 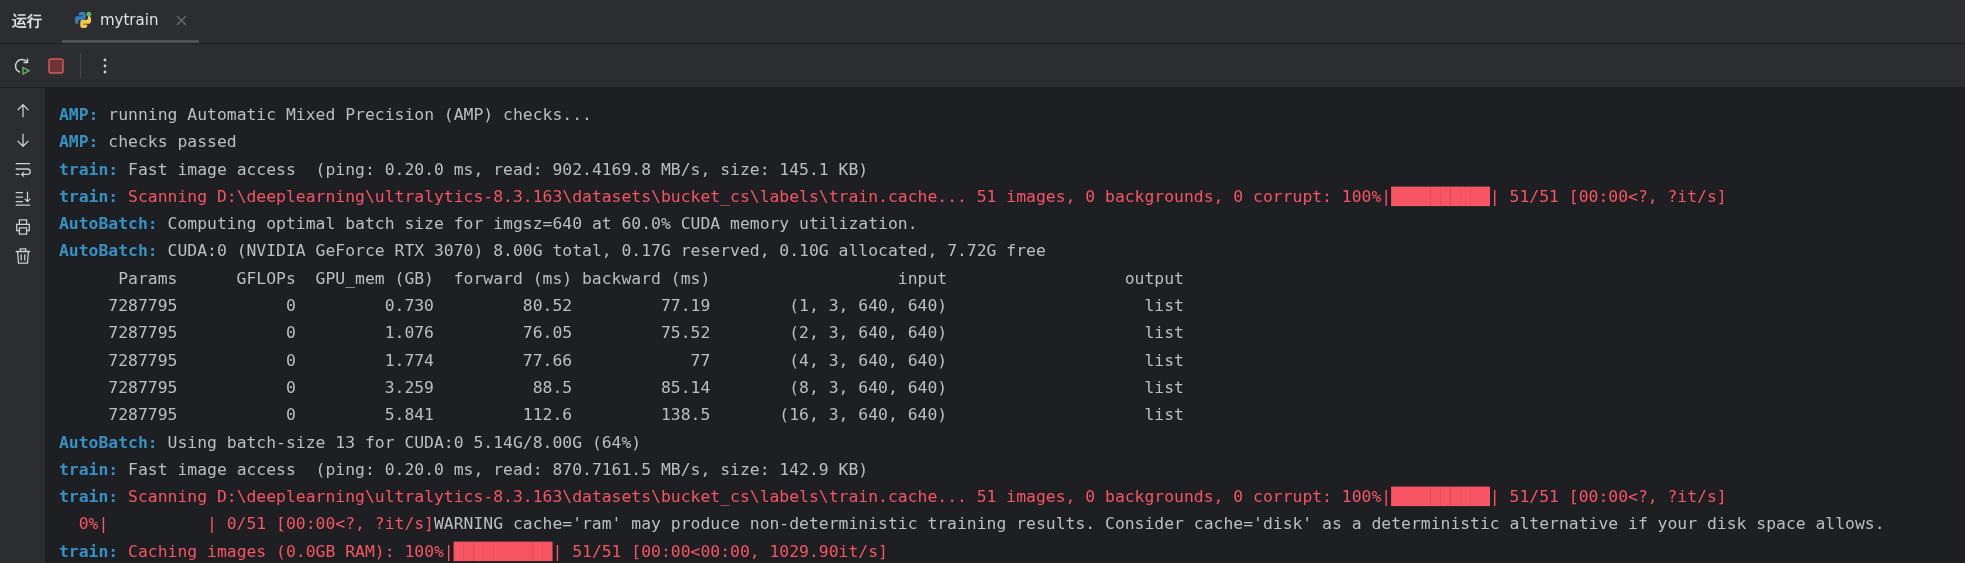 What do you see at coordinates (488, 224) in the screenshot?
I see `console-line: AutoBatch: Computing optimal batch size for imgsz=640 at 60.0% CUDA memory utilization.` at bounding box center [488, 224].